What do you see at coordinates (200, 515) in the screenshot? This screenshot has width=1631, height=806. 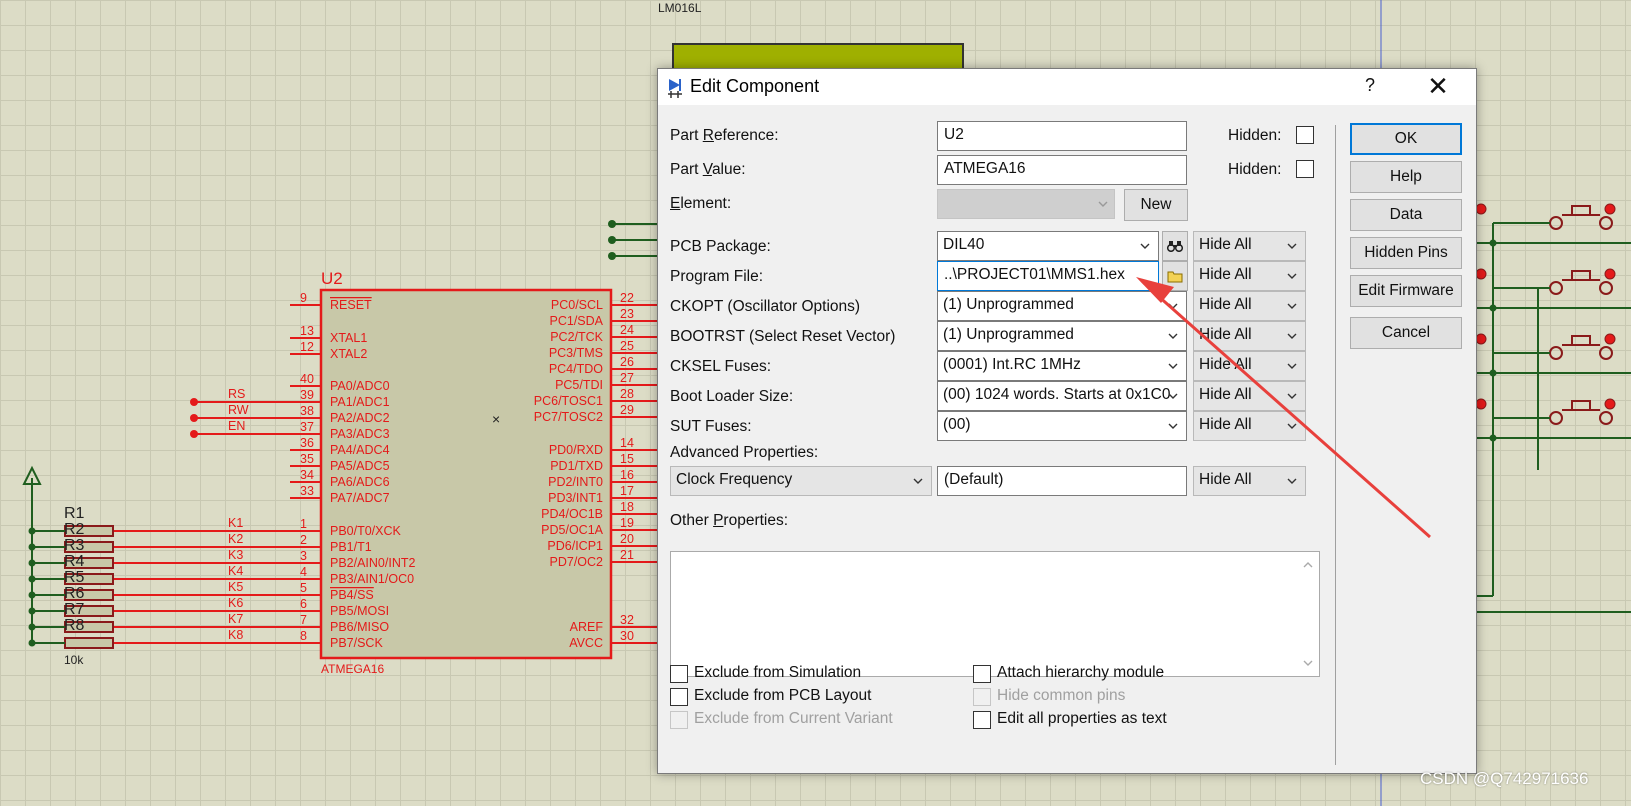 I see `net-labels-left: RS RW EN K1 K2 K3 K4 K5 K6 K7 K8` at bounding box center [200, 515].